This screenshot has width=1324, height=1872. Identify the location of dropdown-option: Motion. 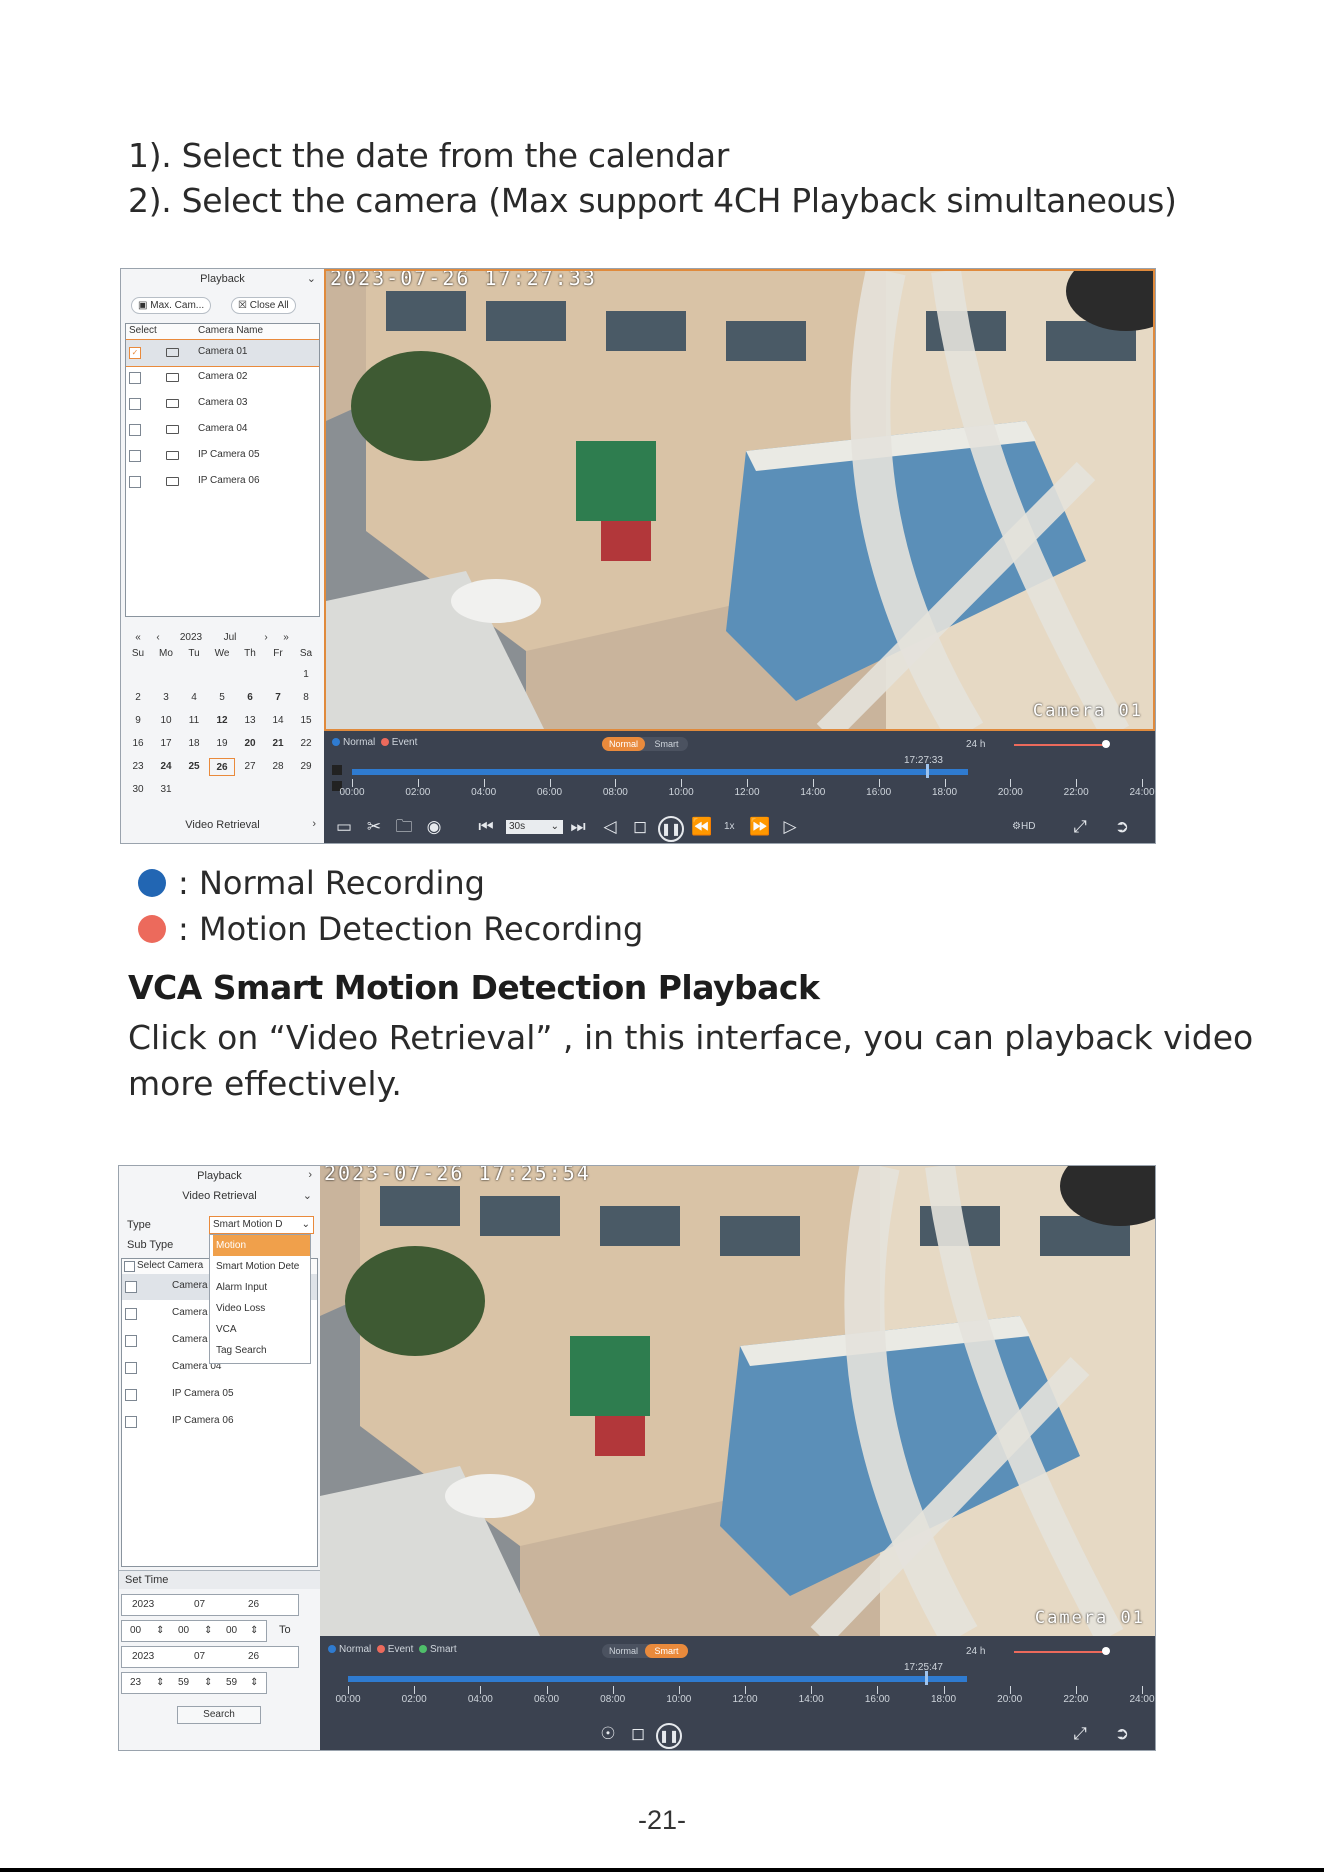
(261, 1245).